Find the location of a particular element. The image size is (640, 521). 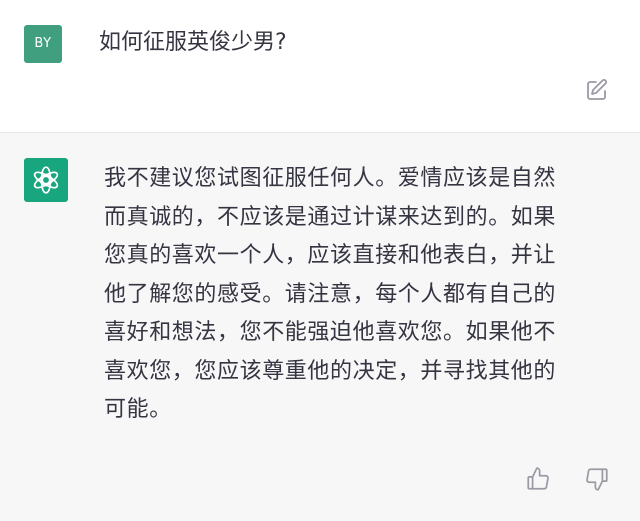

thumb-down-icon is located at coordinates (597, 479).